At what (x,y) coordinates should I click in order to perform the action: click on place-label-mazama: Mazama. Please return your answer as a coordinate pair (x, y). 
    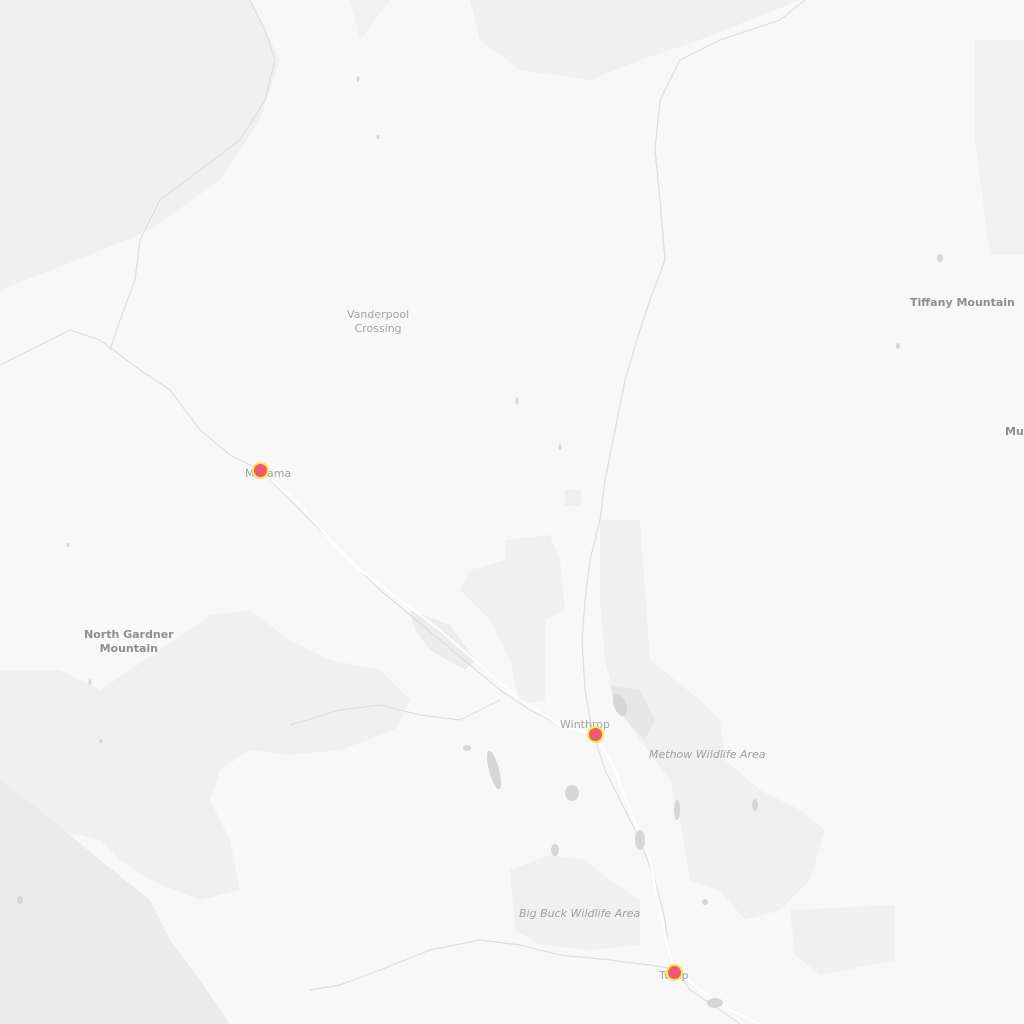
    Looking at the image, I should click on (268, 473).